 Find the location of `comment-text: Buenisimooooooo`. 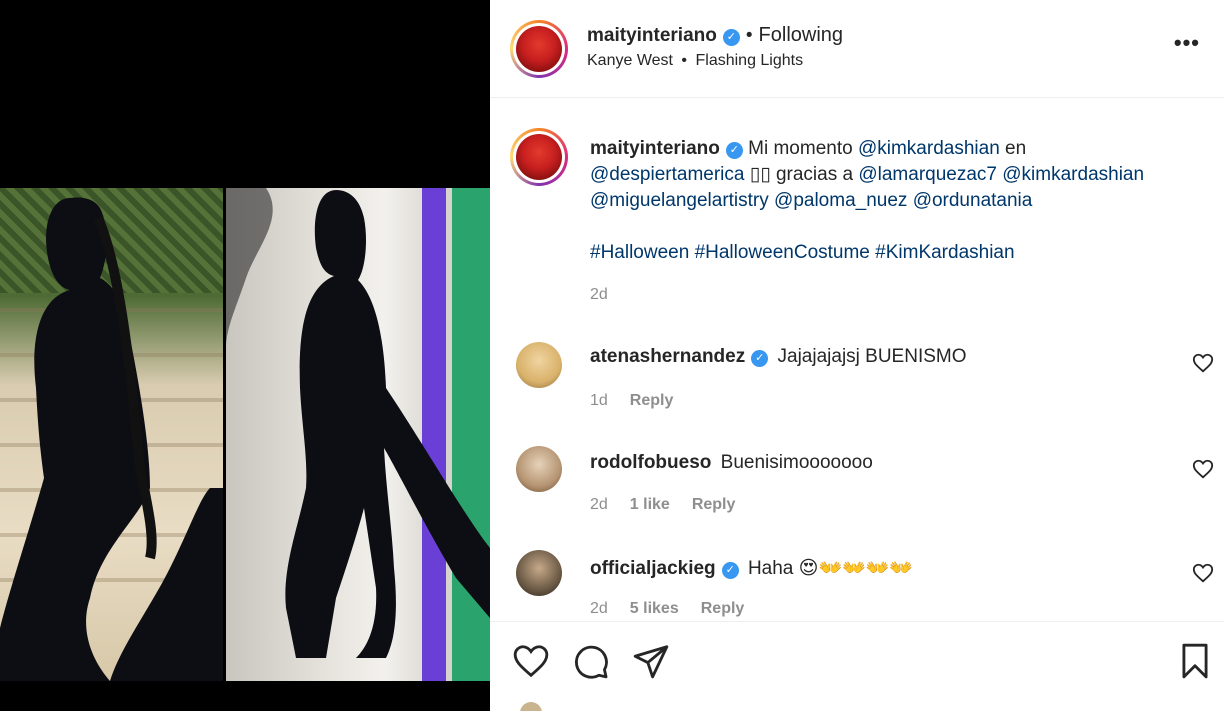

comment-text: Buenisimooooooo is located at coordinates (796, 462).